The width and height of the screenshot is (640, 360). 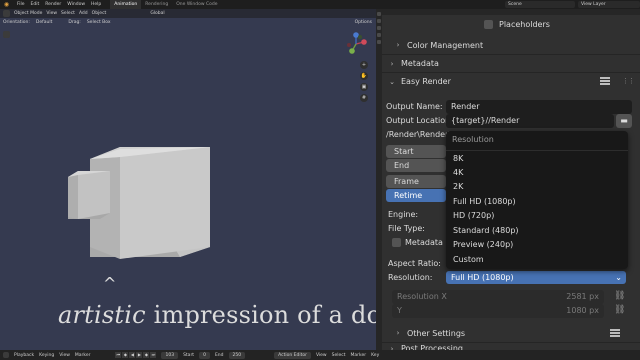 What do you see at coordinates (132, 355) in the screenshot?
I see `play-reverse-icon: ◀` at bounding box center [132, 355].